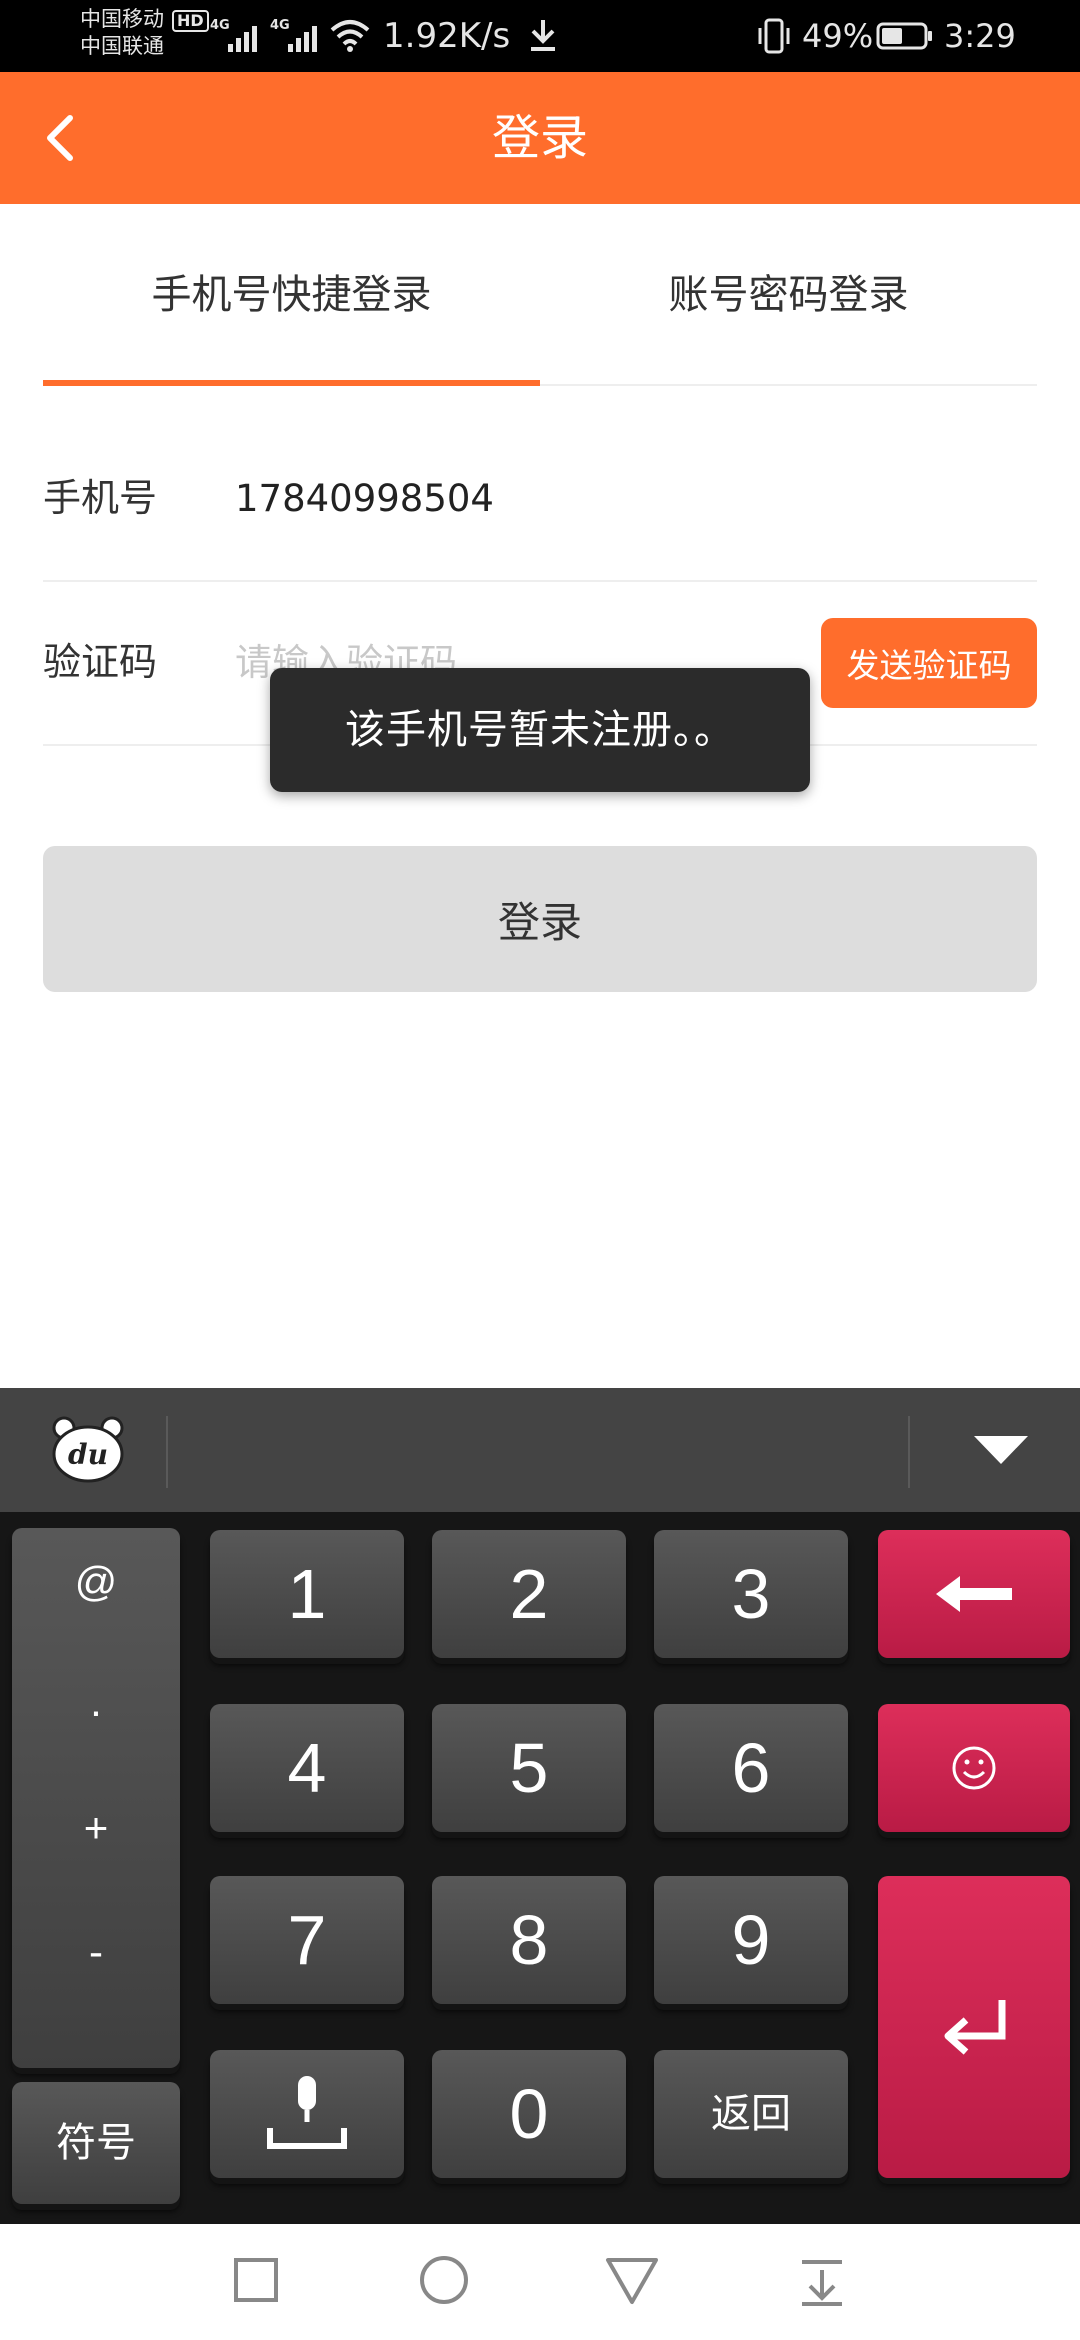 The image size is (1080, 2340). I want to click on key-6: 6, so click(751, 1768).